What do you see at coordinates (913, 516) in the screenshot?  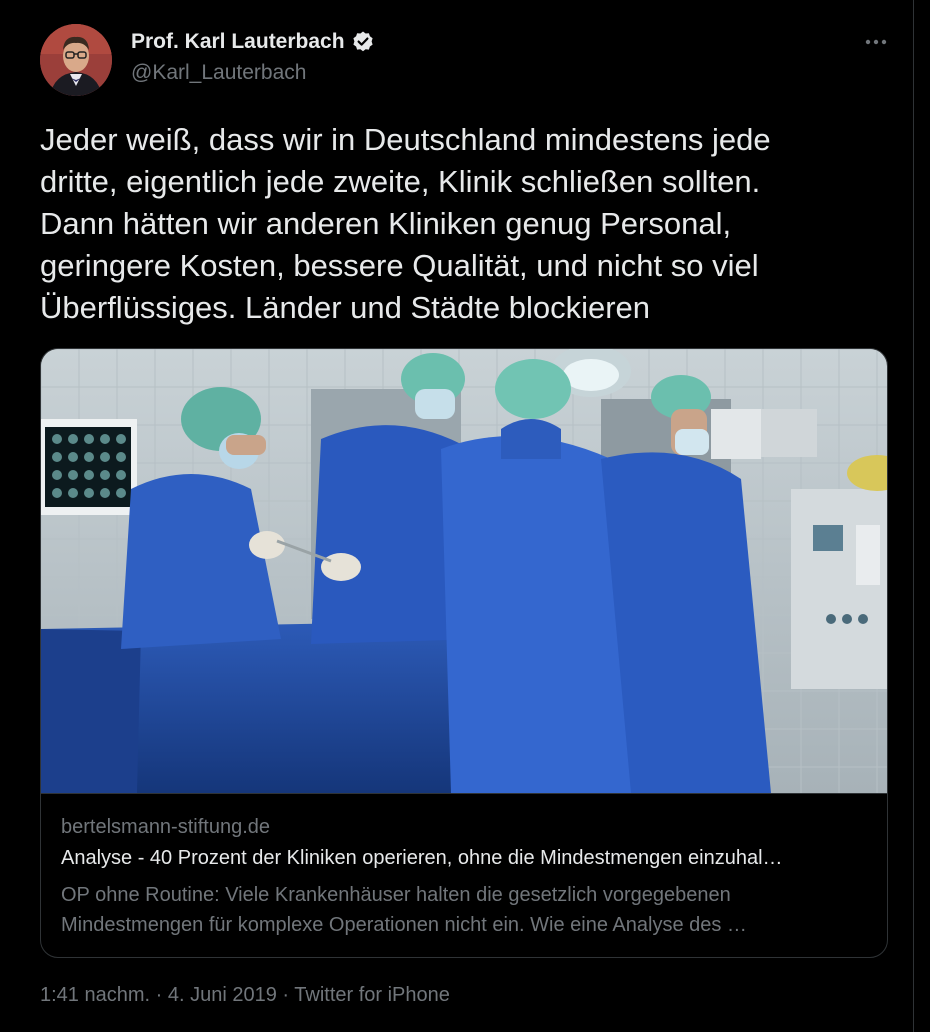 I see `timeline-border` at bounding box center [913, 516].